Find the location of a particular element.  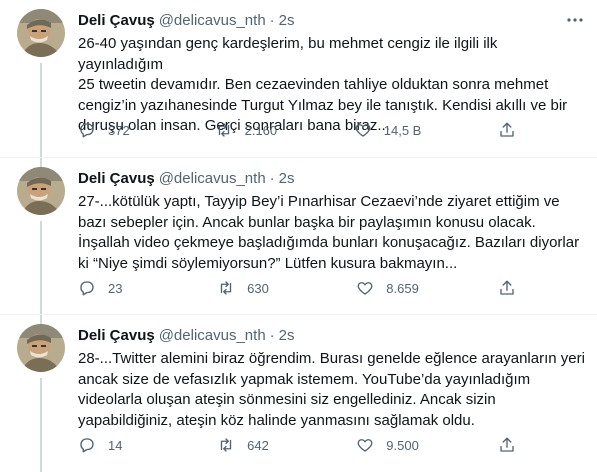

retweet-button: 630 is located at coordinates (247, 288).